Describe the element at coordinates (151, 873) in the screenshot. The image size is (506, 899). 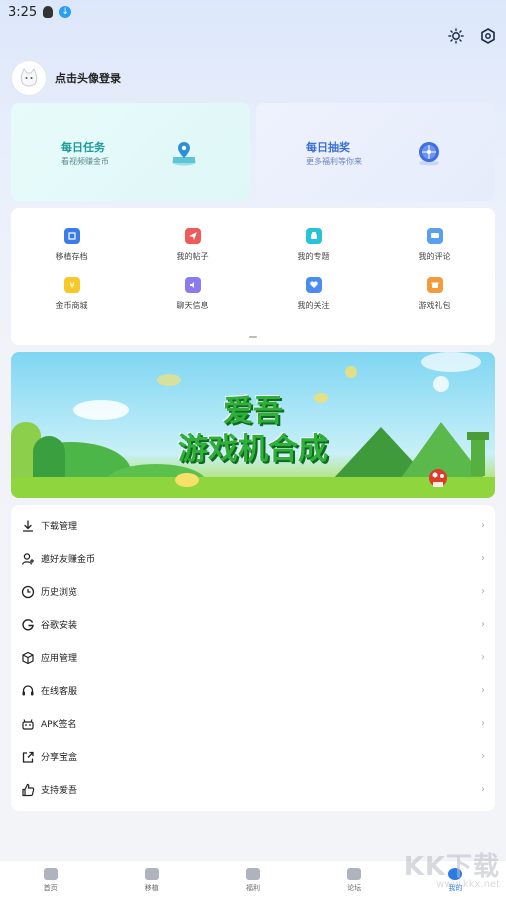
I see `gamepad-icon` at that location.